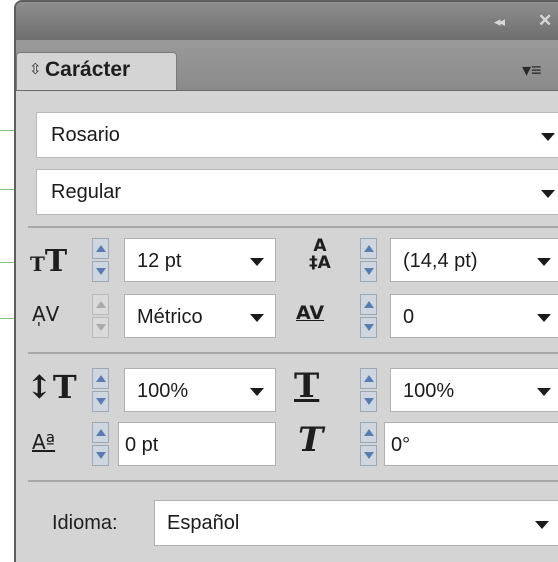  I want to click on kerning-value: Métrico, so click(170, 317).